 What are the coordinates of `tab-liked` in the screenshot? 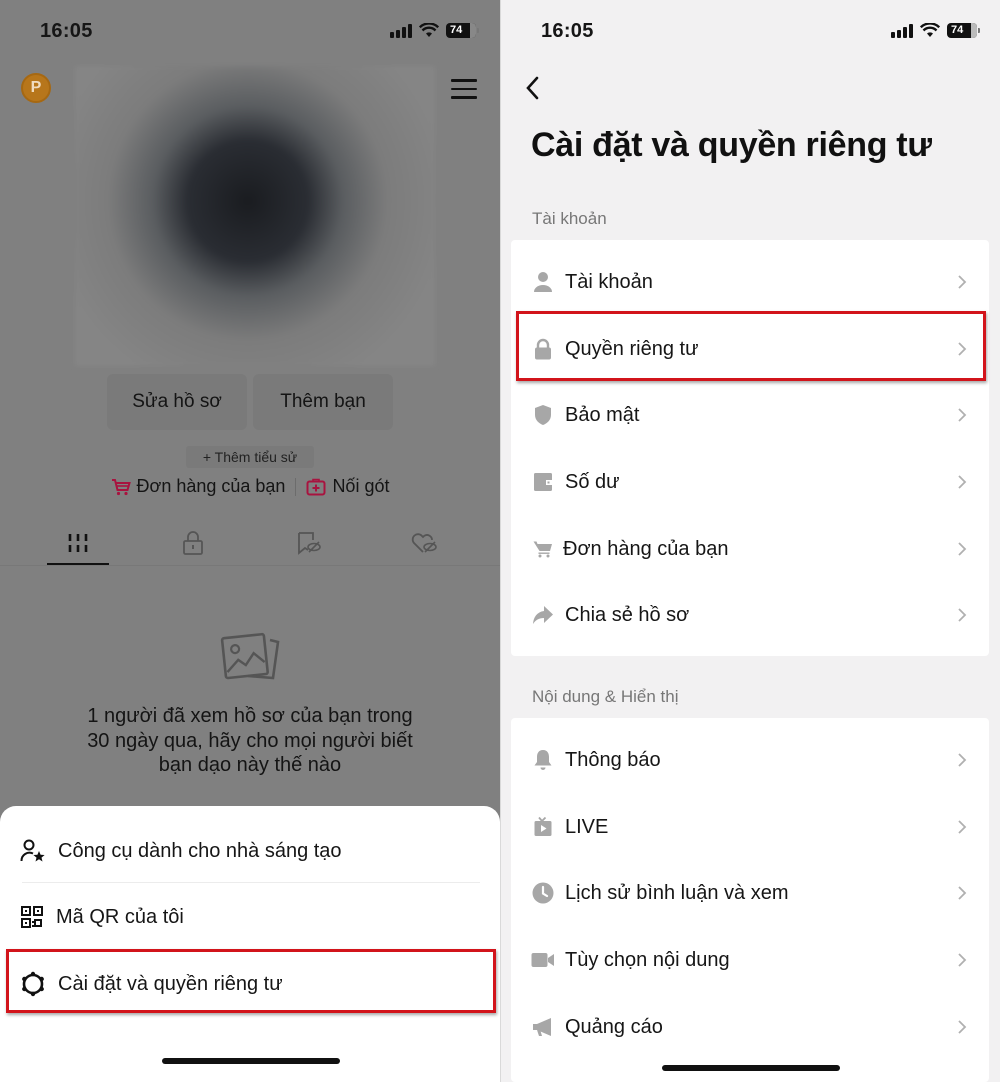 It's located at (424, 543).